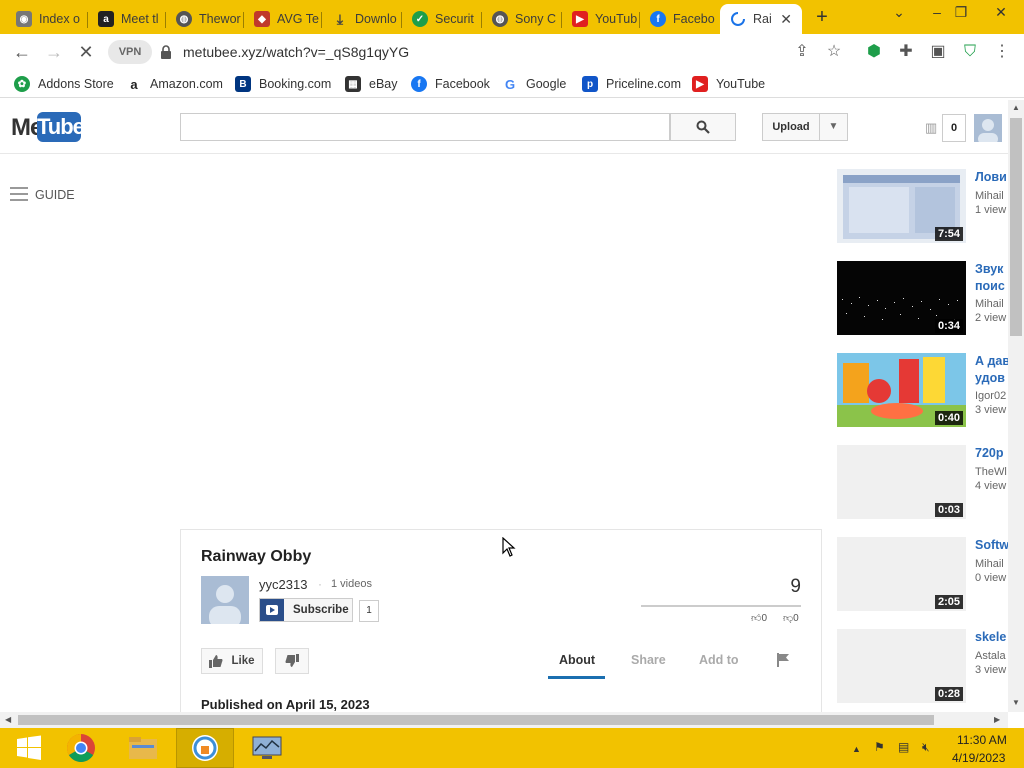  Describe the element at coordinates (703, 127) in the screenshot. I see `search-button` at that location.